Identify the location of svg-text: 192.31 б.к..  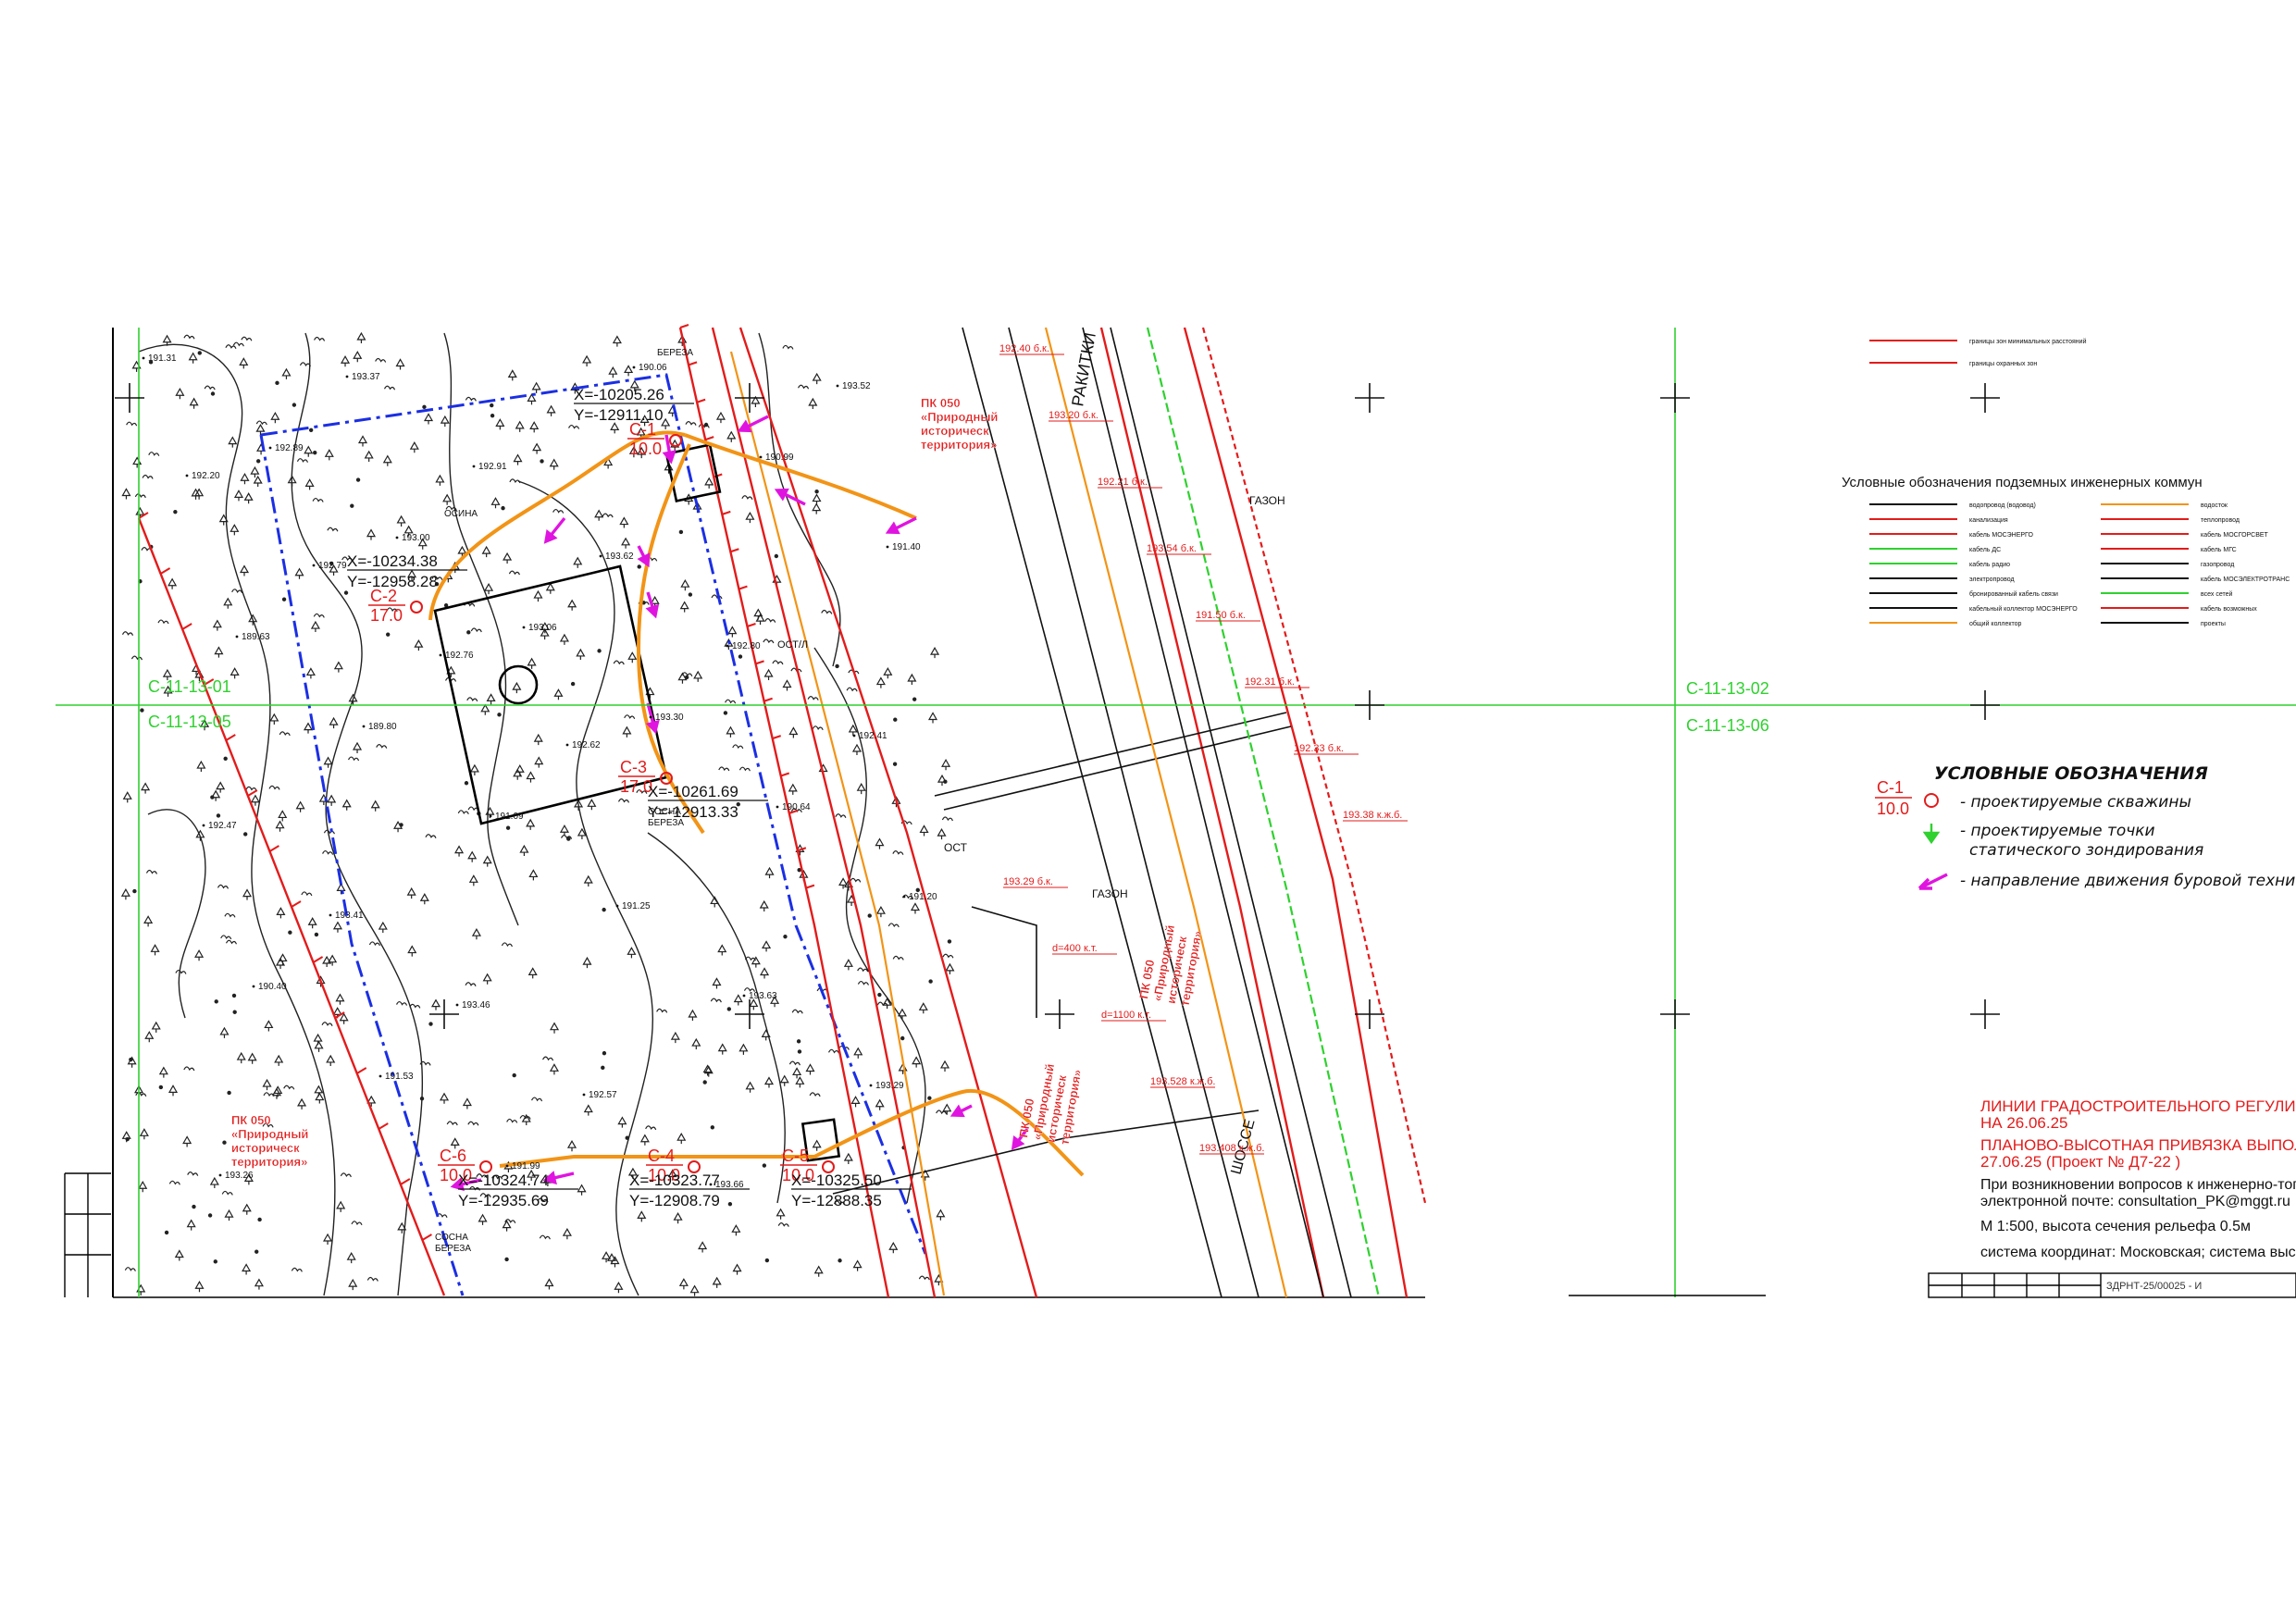
(1270, 682).